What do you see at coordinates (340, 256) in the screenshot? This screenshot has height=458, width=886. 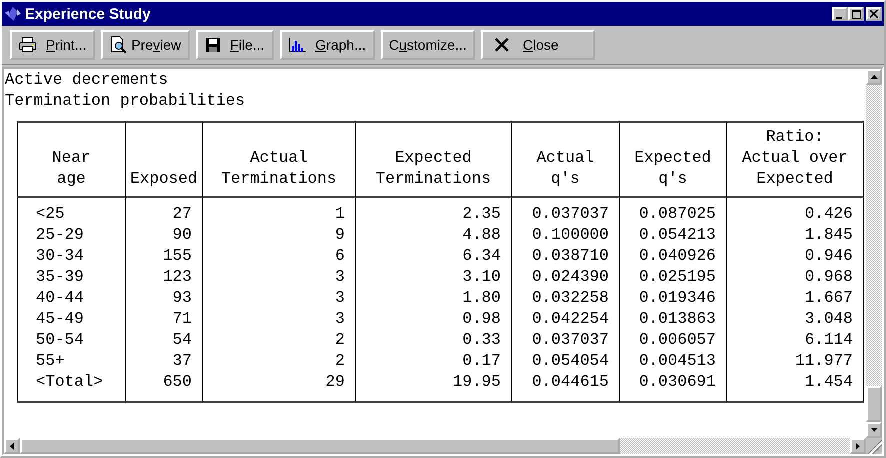 I see `table-cell: 6` at bounding box center [340, 256].